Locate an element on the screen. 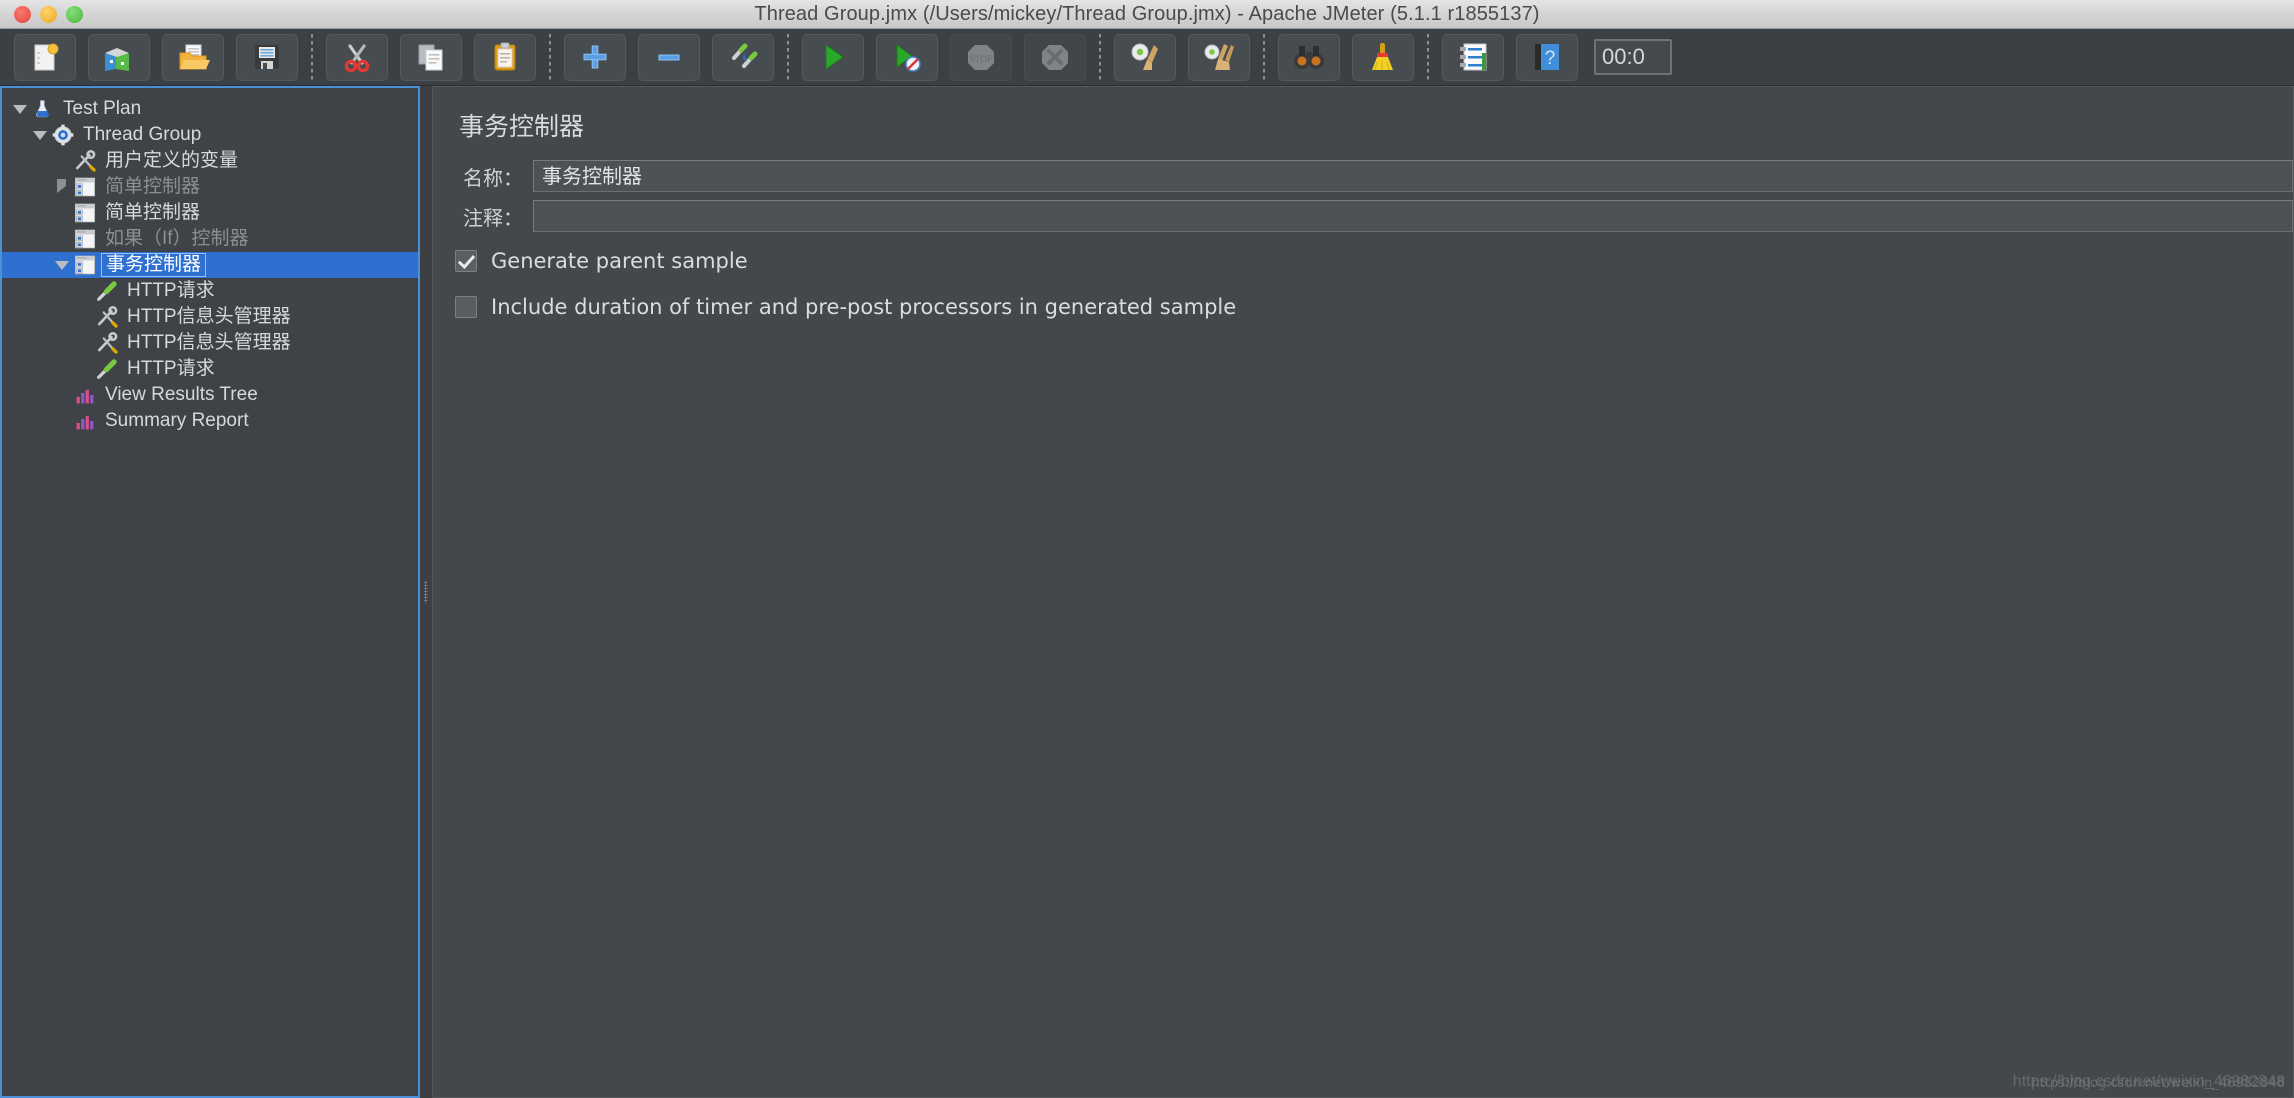 The height and width of the screenshot is (1098, 2294). collapse-all-button is located at coordinates (669, 57).